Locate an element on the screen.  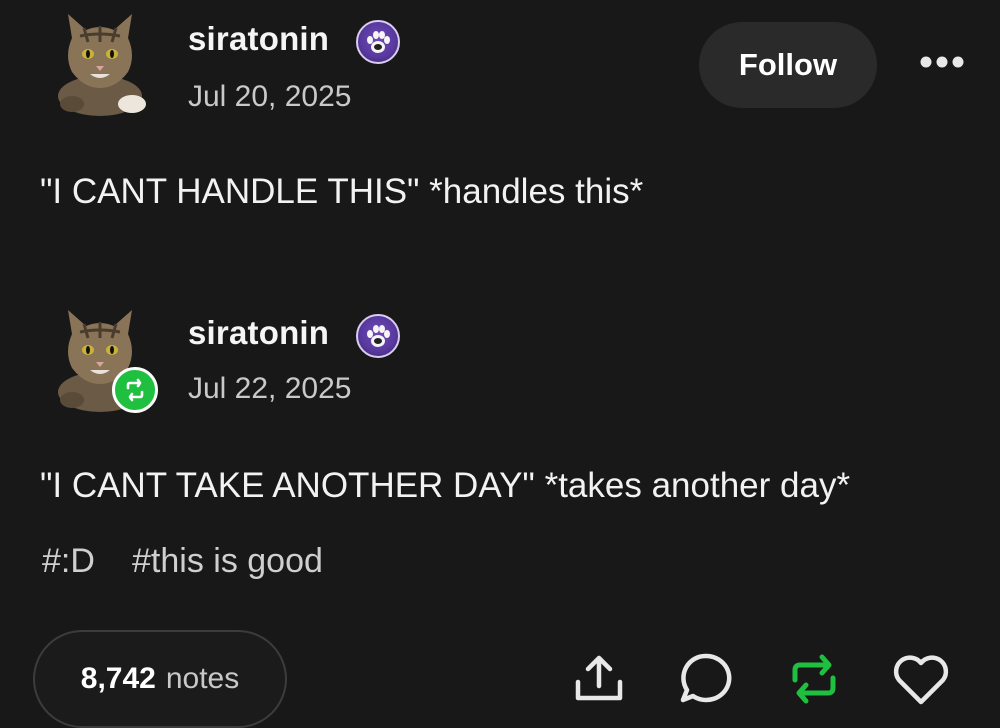
reblog-icon is located at coordinates (814, 681).